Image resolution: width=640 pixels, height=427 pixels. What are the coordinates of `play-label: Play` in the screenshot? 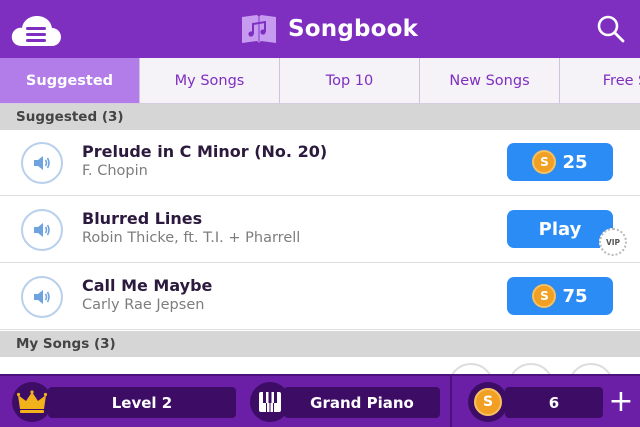 It's located at (560, 229).